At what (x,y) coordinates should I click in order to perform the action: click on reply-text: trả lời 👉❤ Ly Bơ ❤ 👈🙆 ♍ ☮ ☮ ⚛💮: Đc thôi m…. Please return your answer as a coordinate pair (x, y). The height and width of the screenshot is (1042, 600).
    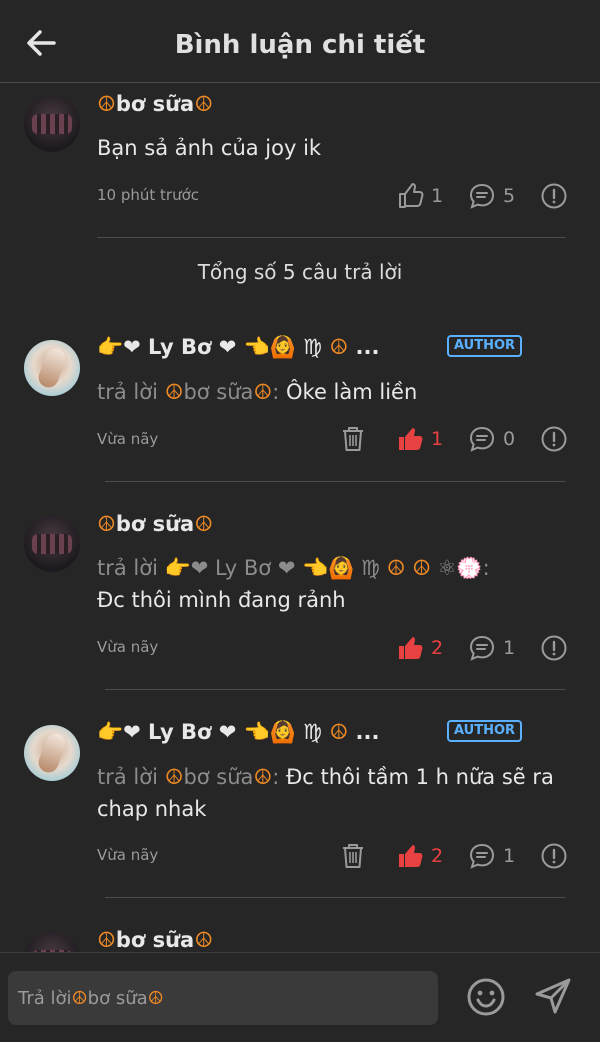
    Looking at the image, I should click on (332, 584).